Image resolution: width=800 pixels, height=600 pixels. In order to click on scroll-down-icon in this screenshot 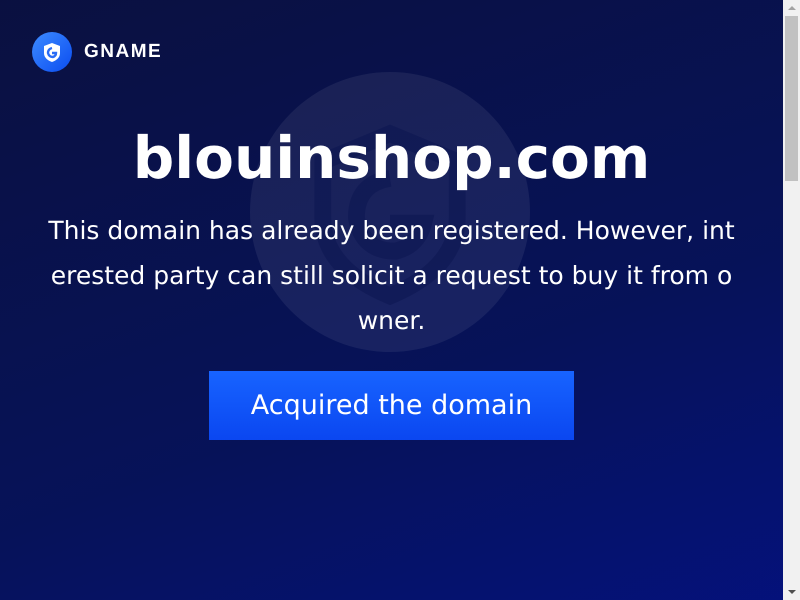, I will do `click(792, 592)`.